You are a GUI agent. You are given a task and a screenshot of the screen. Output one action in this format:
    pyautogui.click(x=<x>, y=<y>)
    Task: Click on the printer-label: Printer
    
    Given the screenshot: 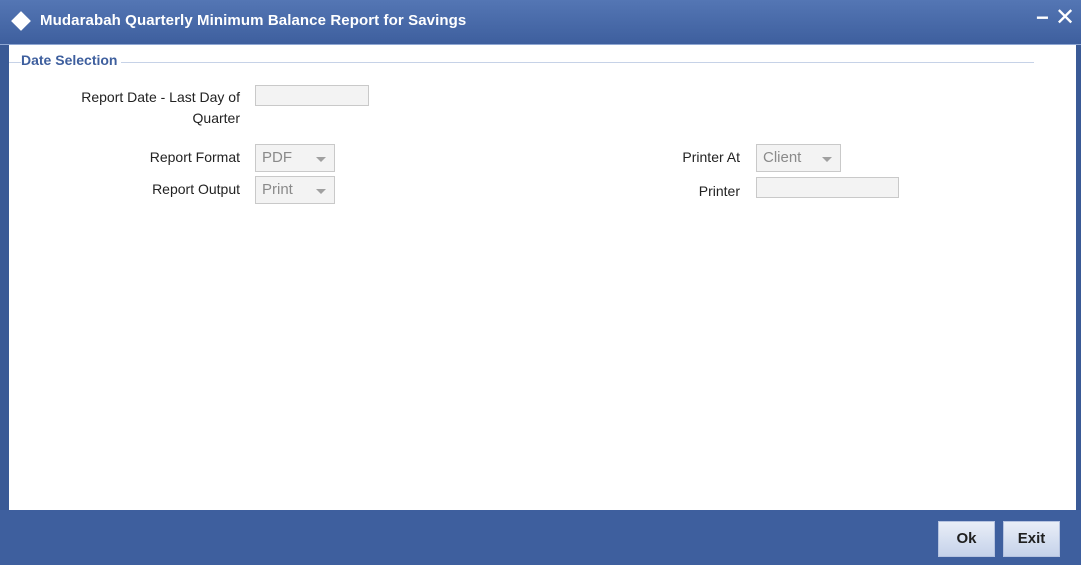 What is the action you would take?
    pyautogui.click(x=719, y=191)
    